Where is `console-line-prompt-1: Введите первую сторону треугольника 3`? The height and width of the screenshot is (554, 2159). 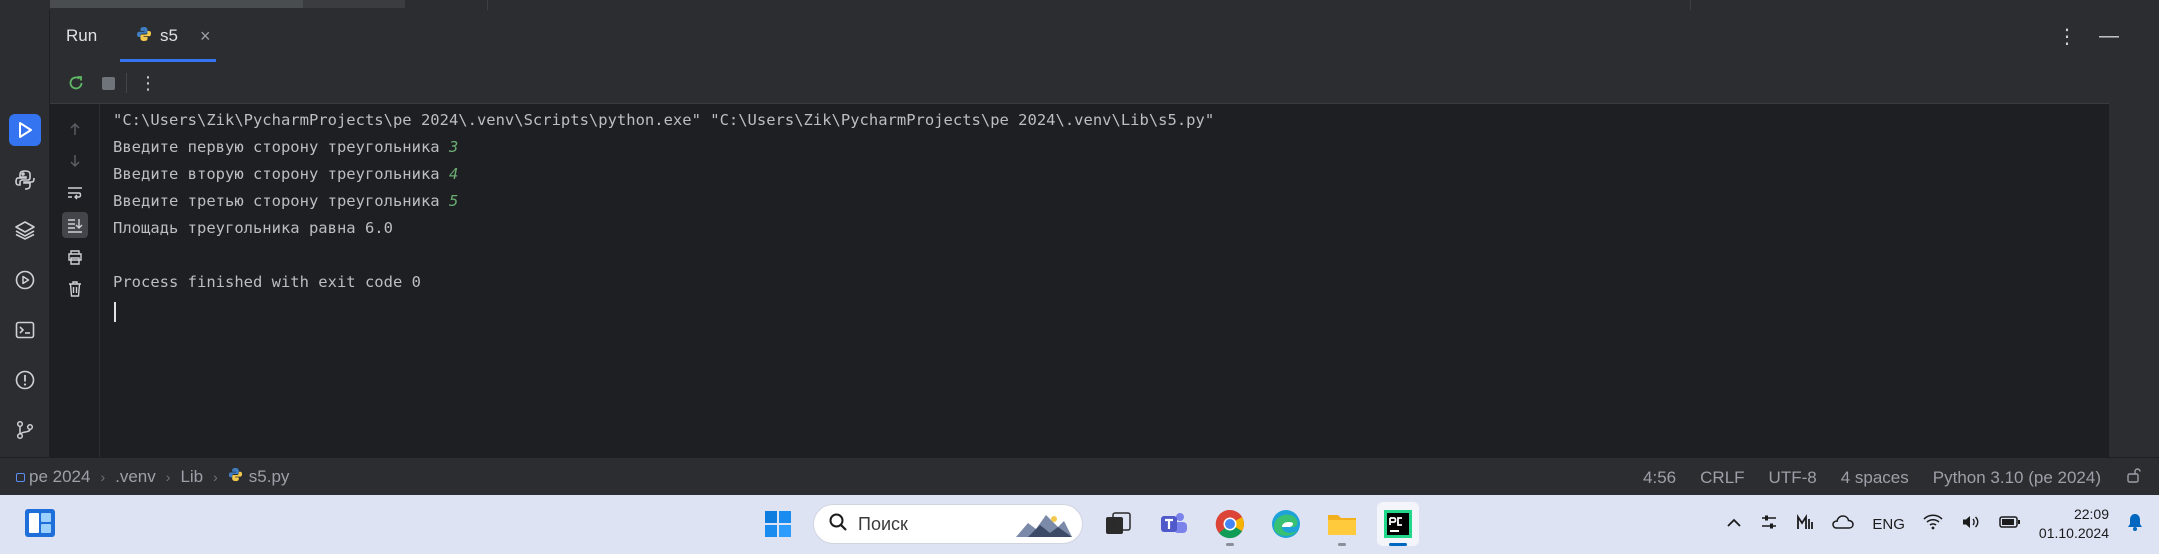 console-line-prompt-1: Введите первую сторону треугольника 3 is located at coordinates (285, 147).